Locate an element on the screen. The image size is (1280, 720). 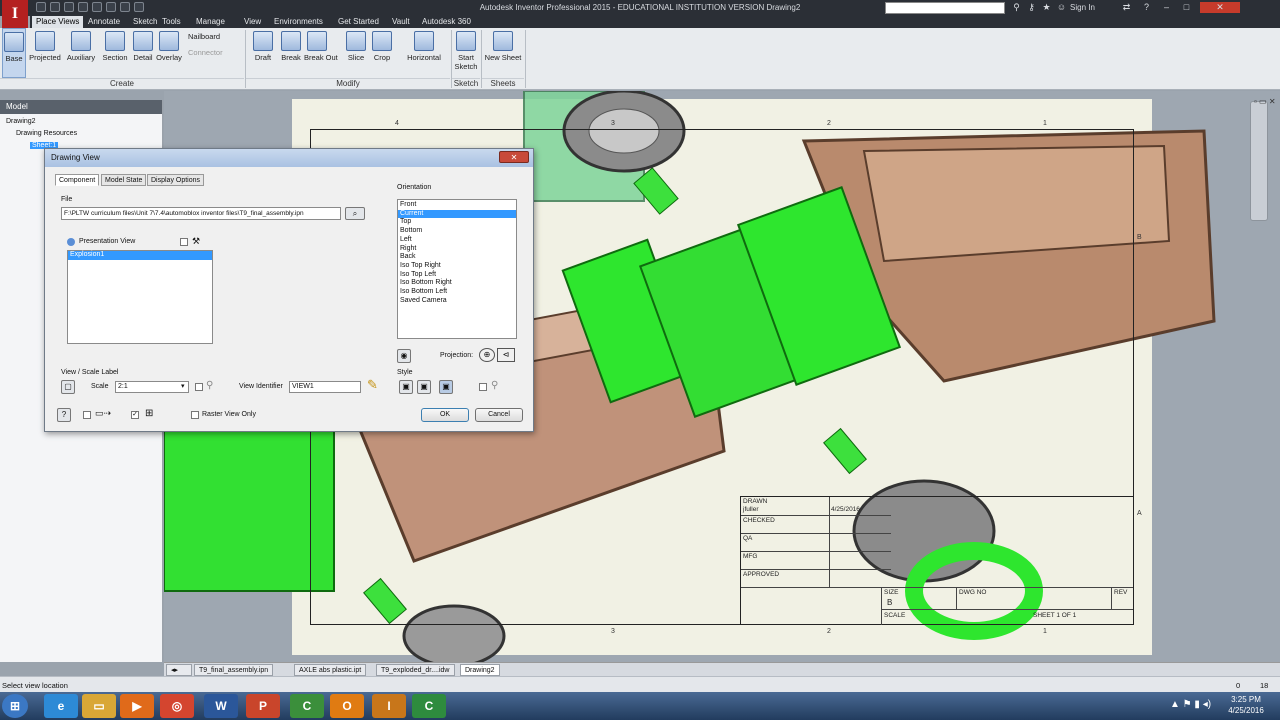
nailboard-button: Nailboard is located at coordinates (213, 38).